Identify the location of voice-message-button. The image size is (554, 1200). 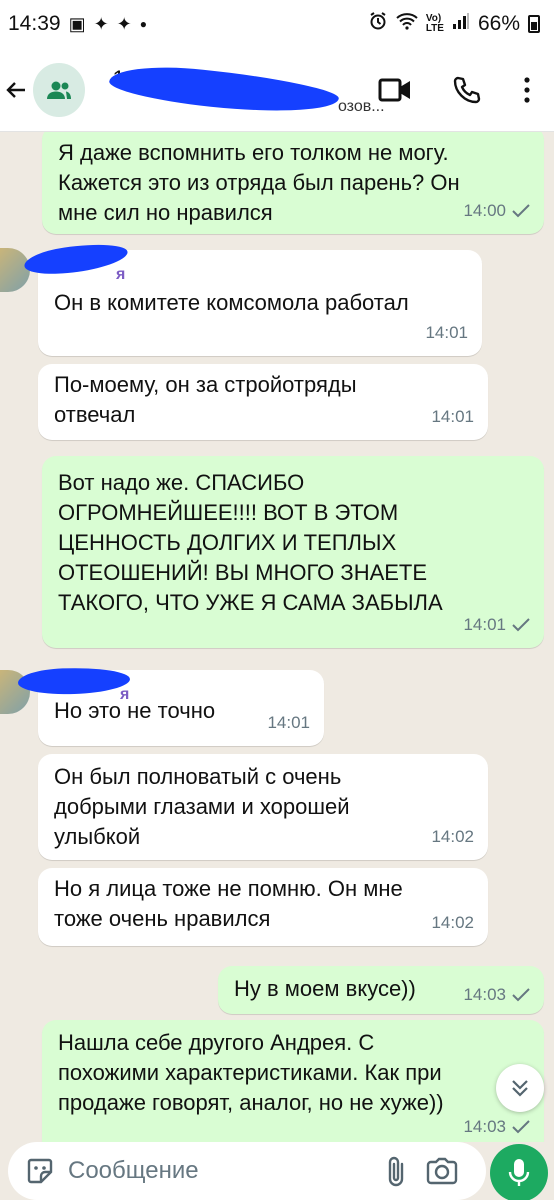
(519, 1172).